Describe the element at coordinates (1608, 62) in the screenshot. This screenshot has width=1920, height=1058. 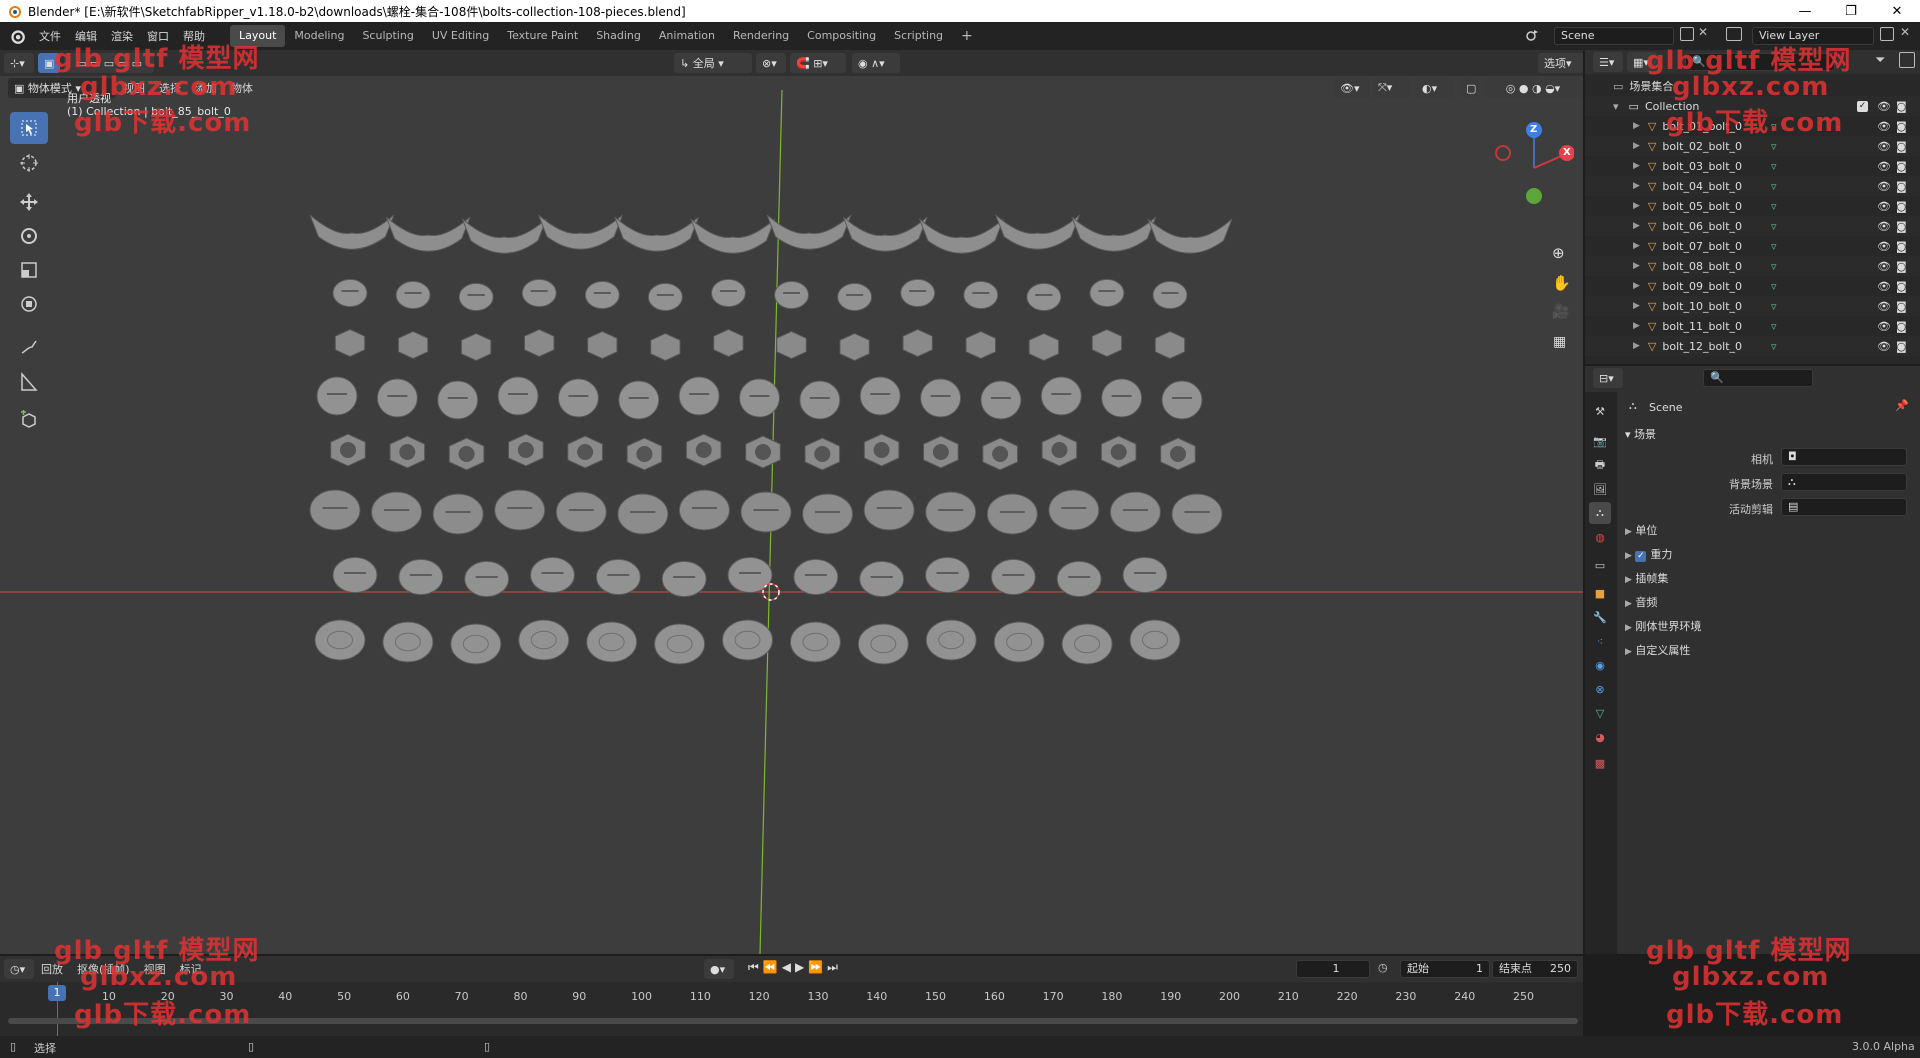
I see `outliner-editor-type-icon: ☰▾` at that location.